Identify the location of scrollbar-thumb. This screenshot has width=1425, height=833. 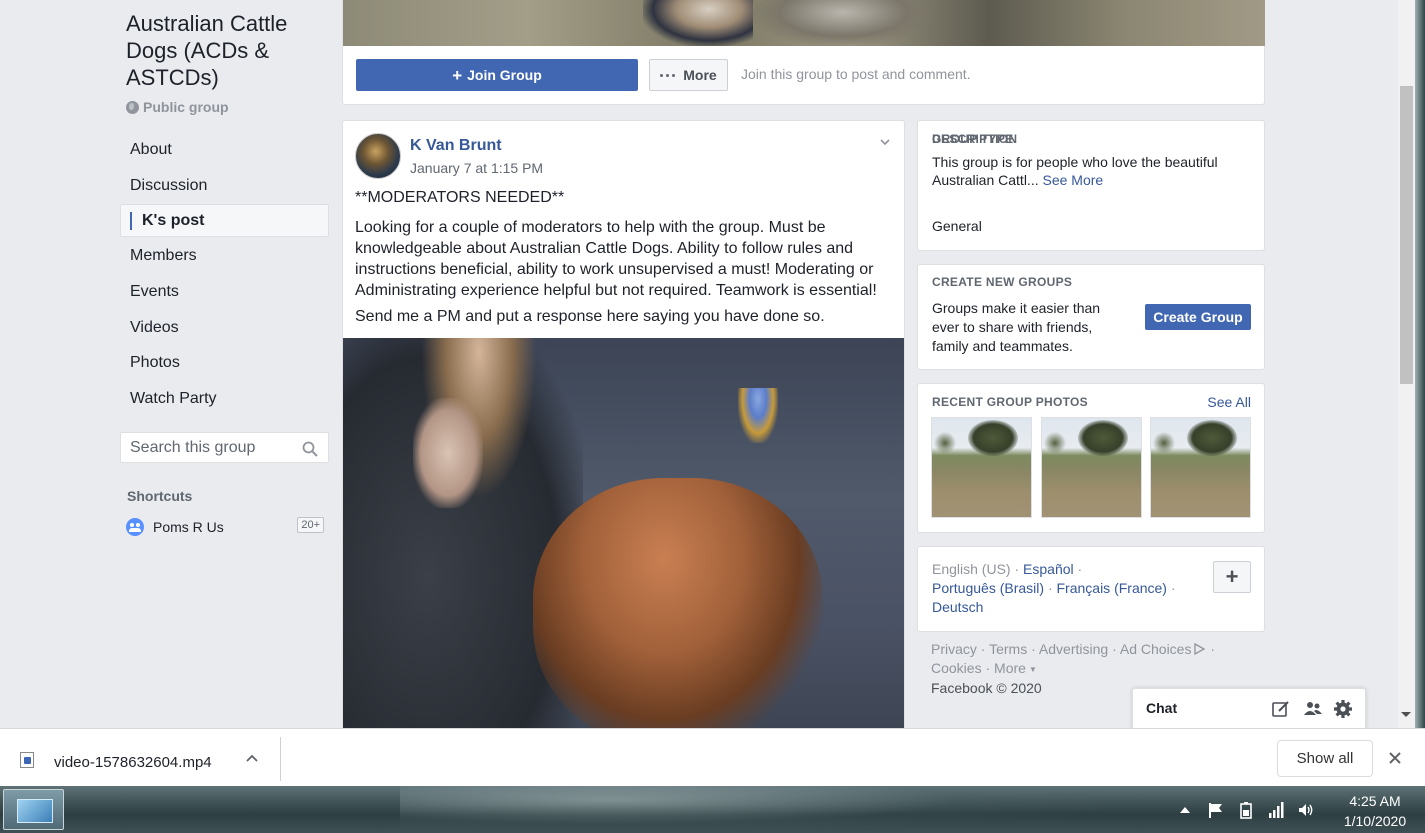
(1406, 235).